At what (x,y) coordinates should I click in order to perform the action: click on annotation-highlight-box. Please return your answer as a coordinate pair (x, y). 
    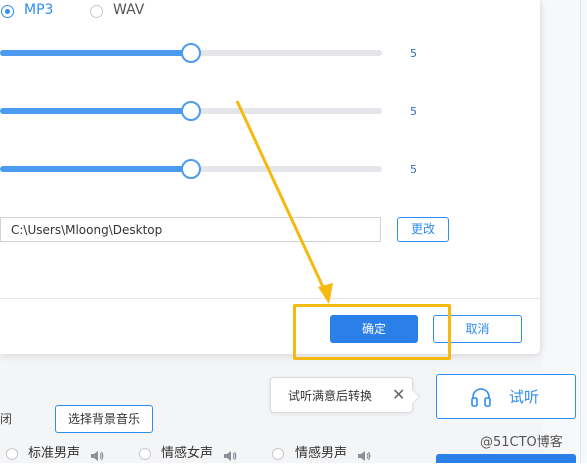
    Looking at the image, I should click on (372, 332).